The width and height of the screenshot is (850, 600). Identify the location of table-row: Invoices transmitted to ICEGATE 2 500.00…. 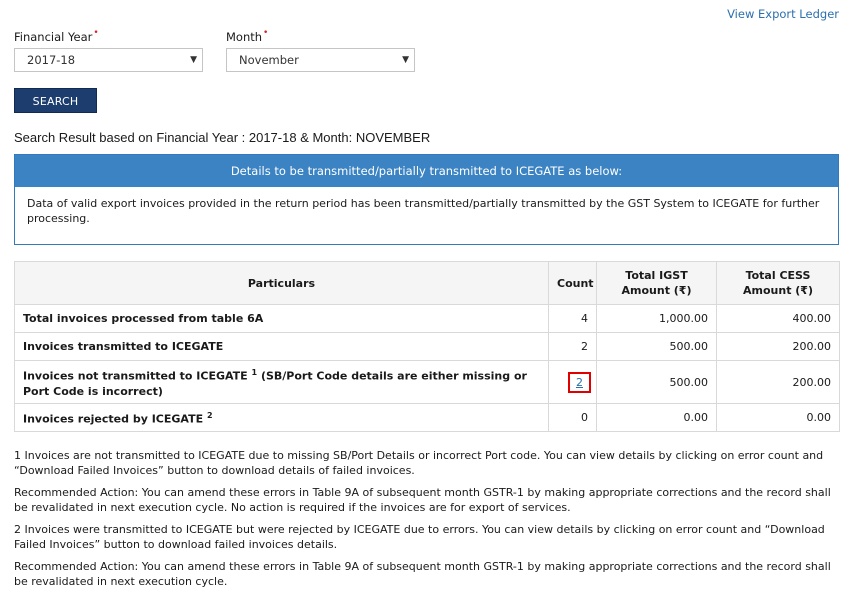
(427, 346).